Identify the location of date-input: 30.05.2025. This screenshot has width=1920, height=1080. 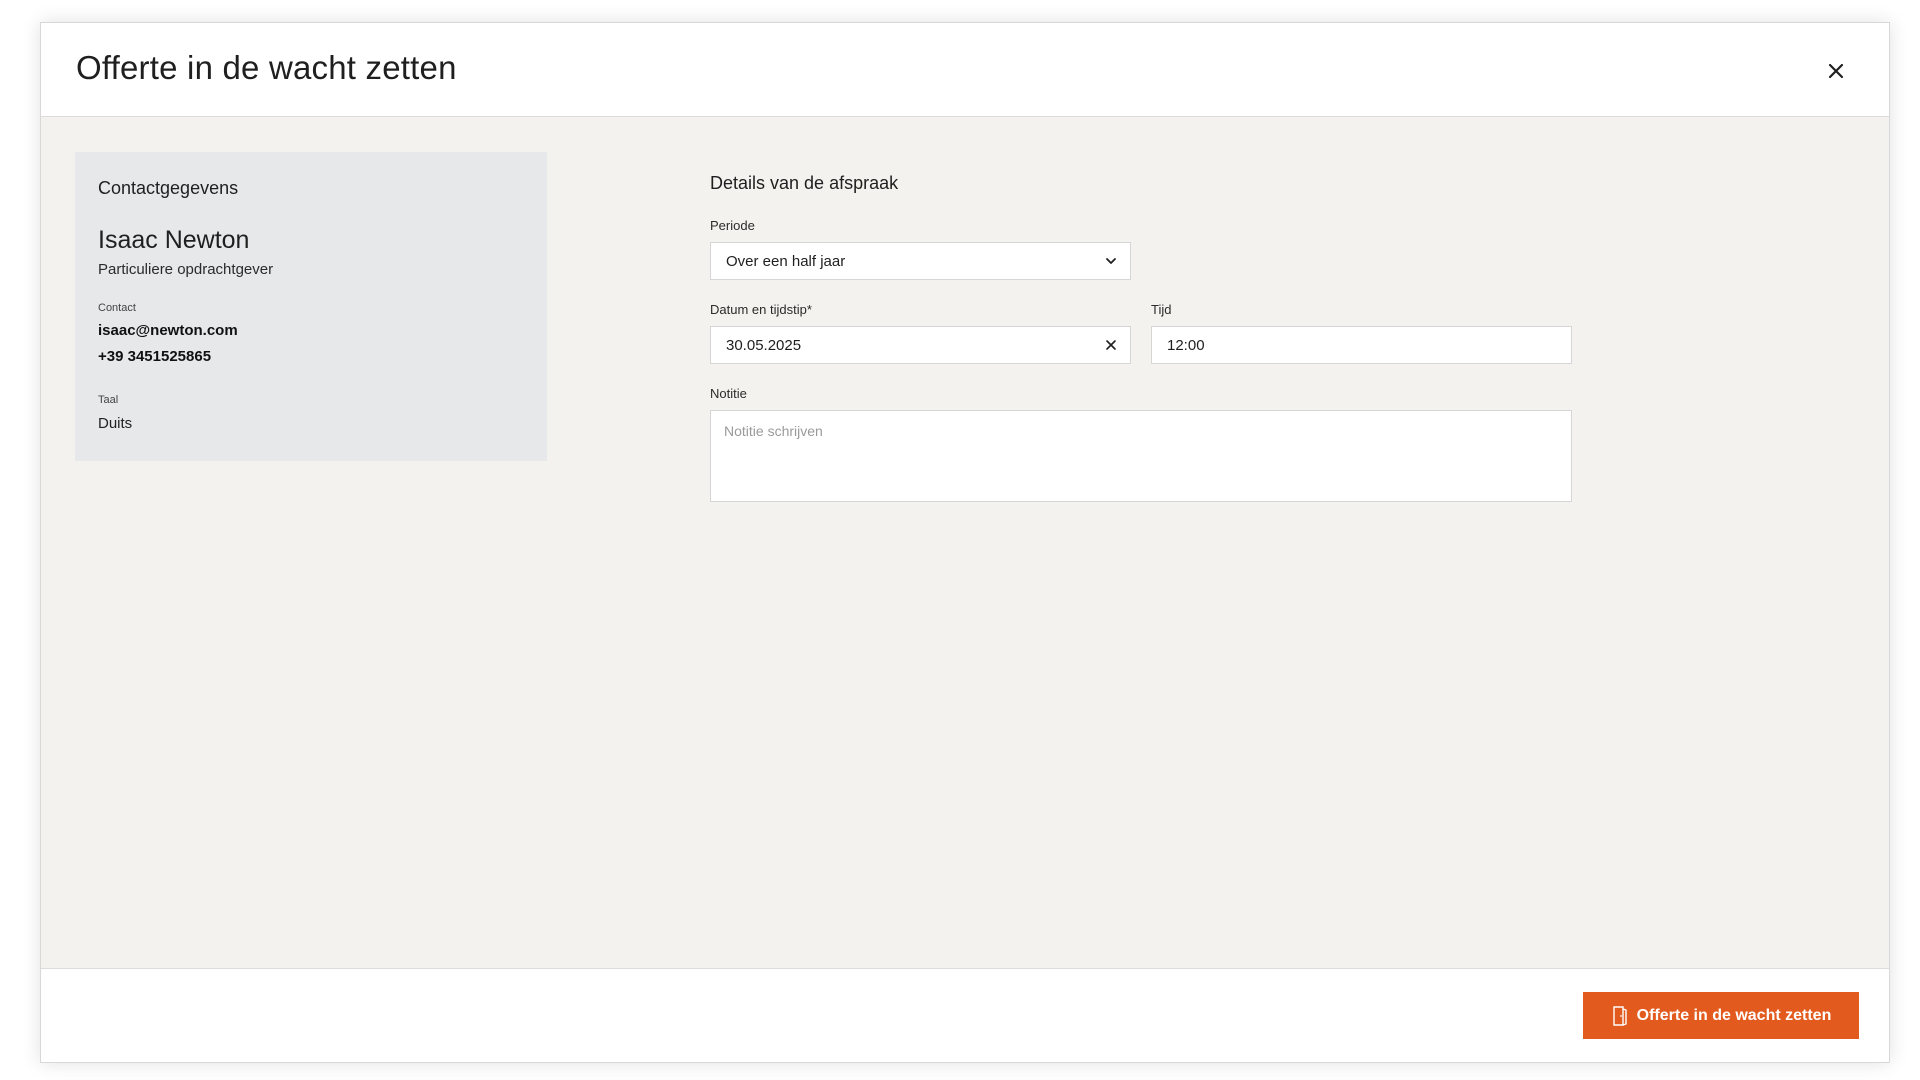
(920, 345).